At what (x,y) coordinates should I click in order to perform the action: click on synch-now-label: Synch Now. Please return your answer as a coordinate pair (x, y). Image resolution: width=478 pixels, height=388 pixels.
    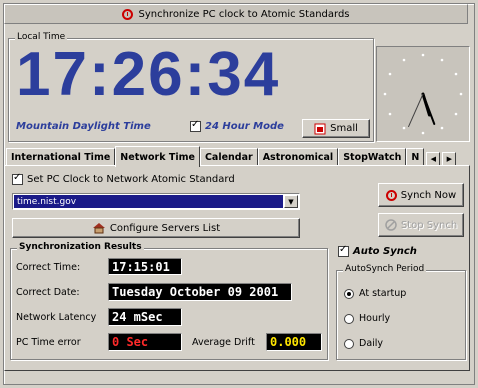
    Looking at the image, I should click on (428, 195).